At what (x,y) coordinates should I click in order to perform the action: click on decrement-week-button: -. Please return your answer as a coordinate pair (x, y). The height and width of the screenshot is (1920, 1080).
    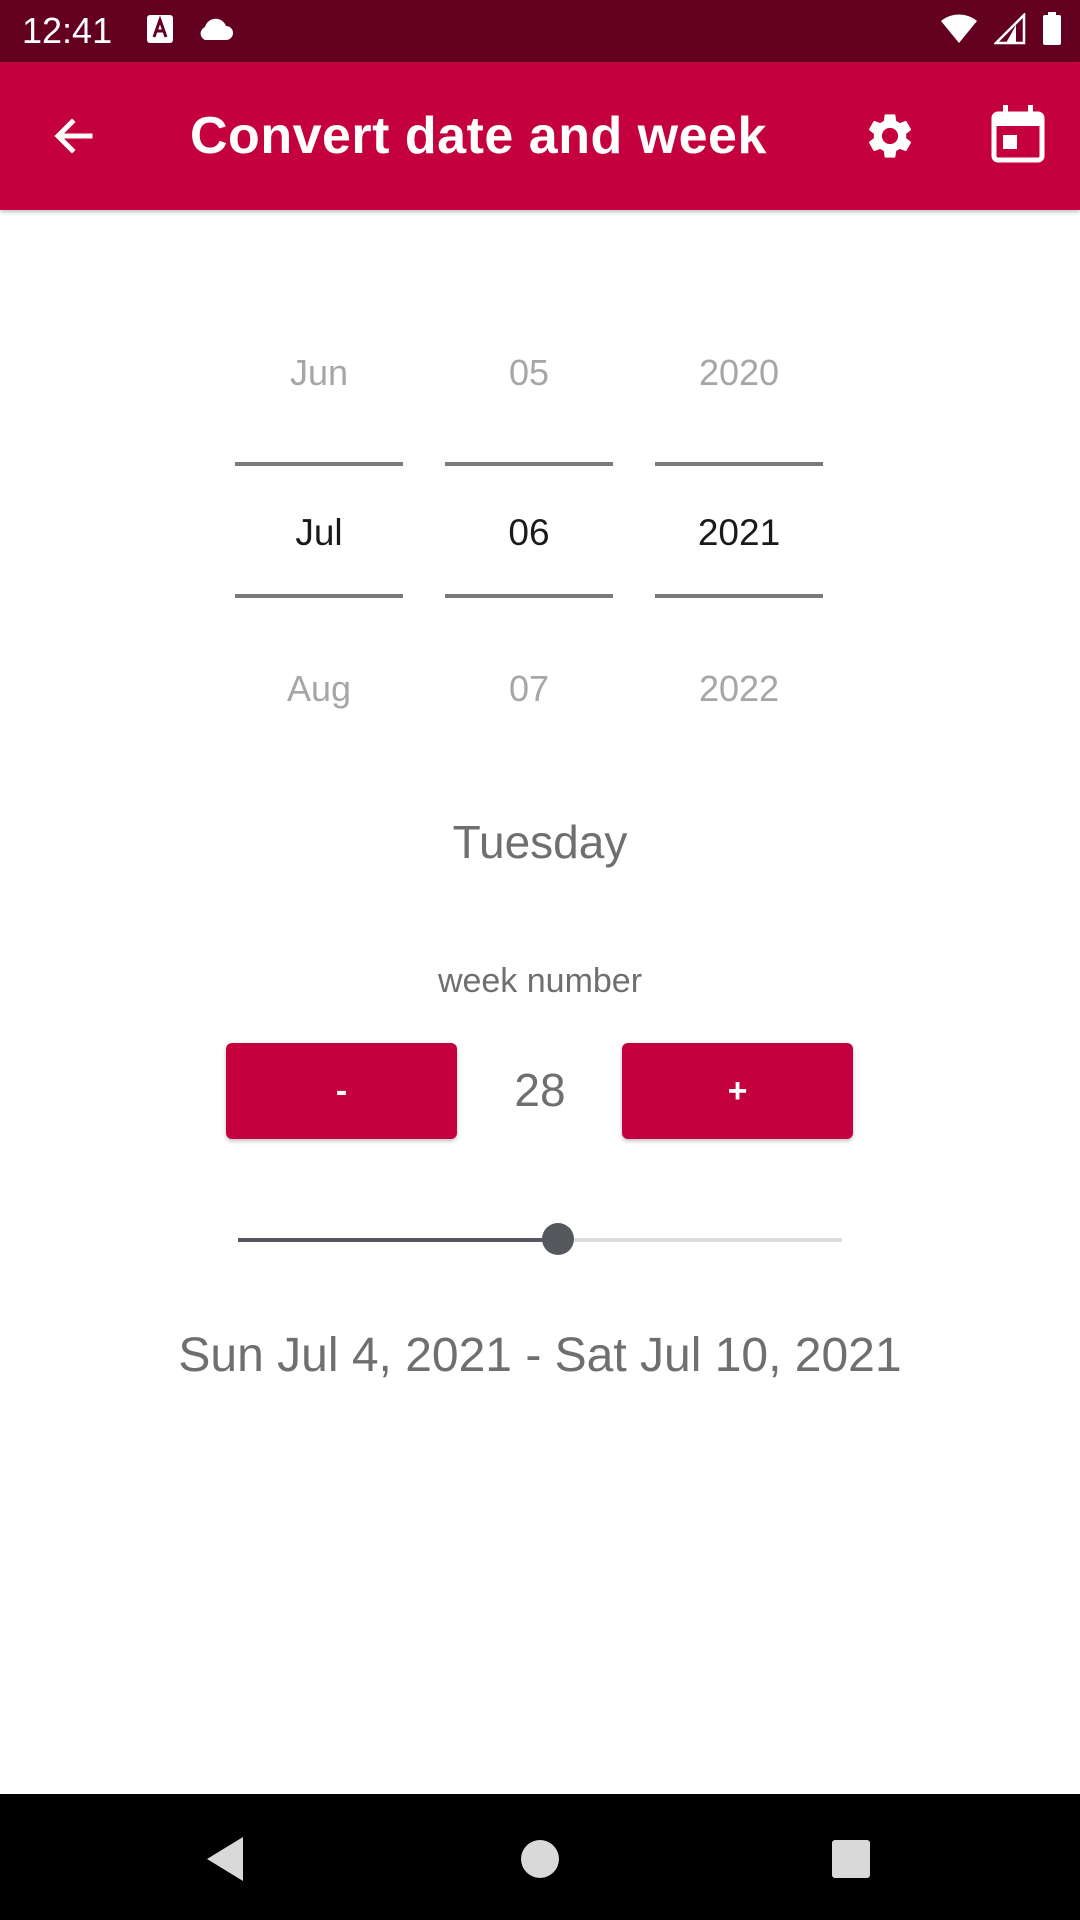
    Looking at the image, I should click on (341, 1091).